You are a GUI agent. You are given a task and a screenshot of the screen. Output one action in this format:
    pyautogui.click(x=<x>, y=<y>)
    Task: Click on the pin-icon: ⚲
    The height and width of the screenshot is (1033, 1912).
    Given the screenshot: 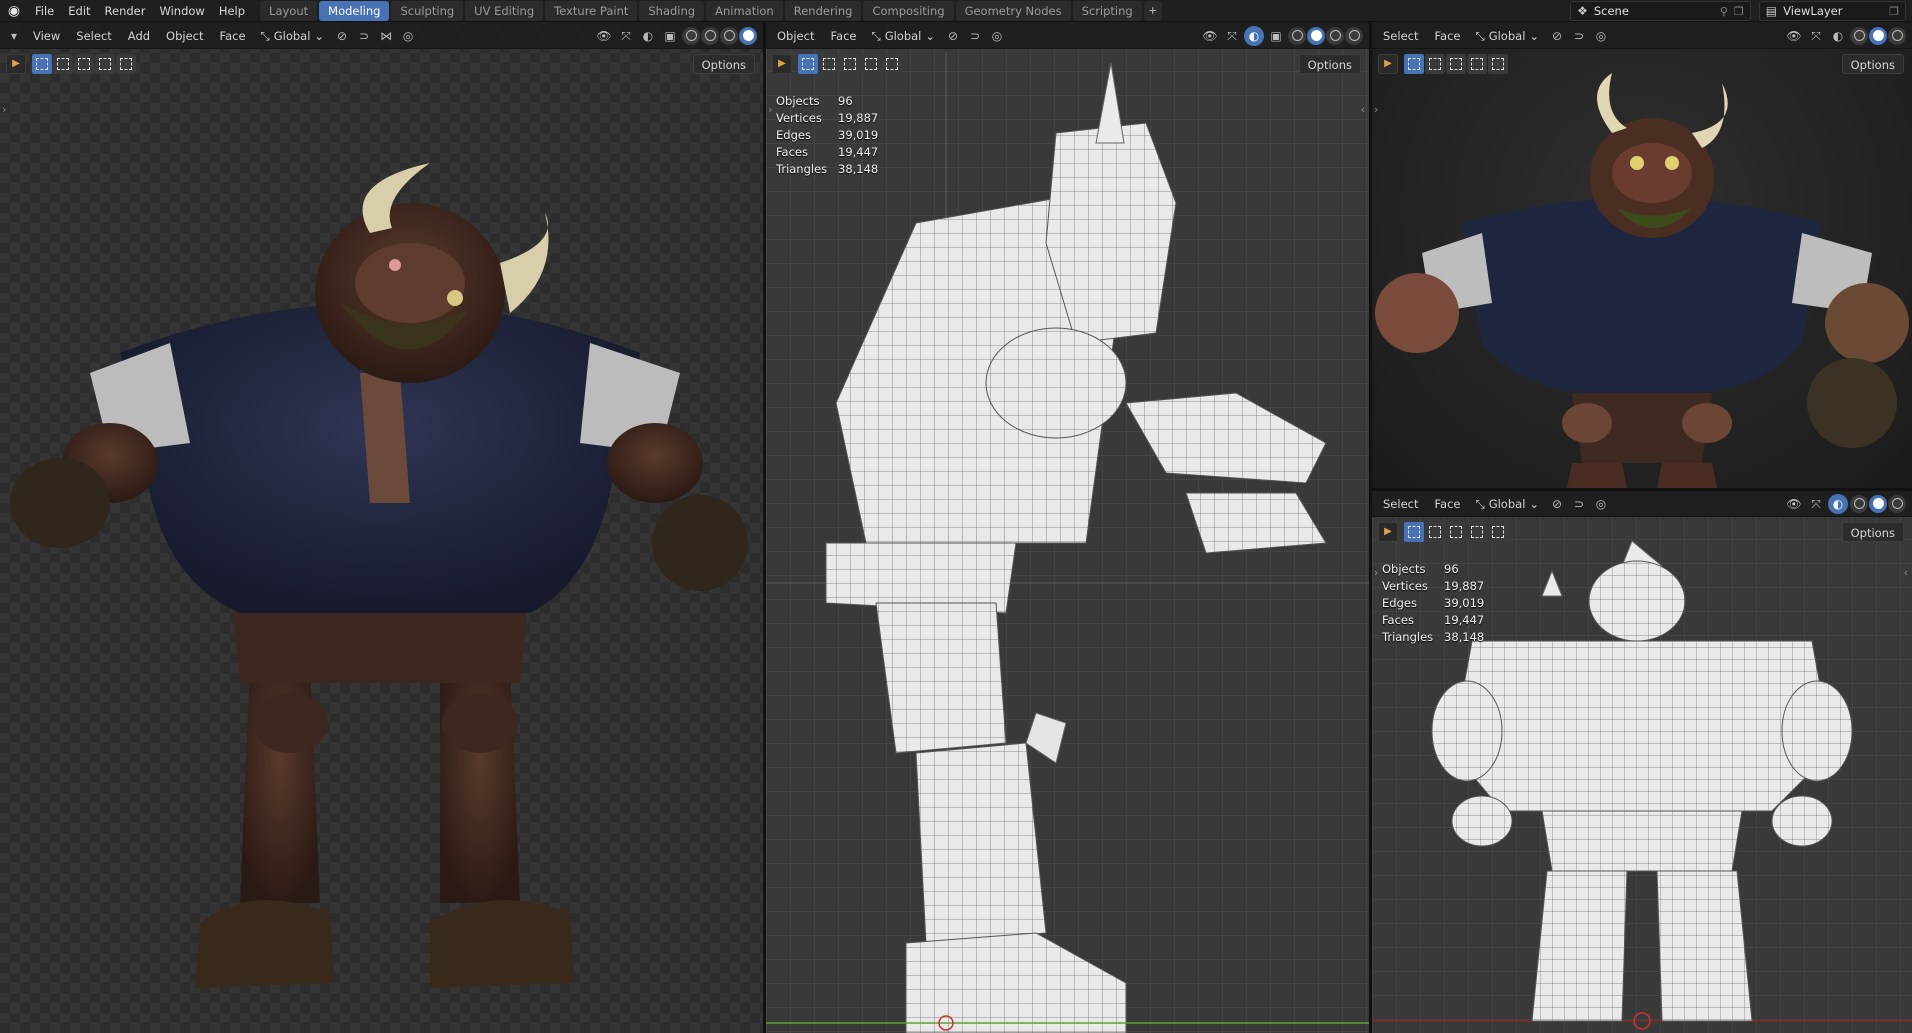 What is the action you would take?
    pyautogui.click(x=1724, y=11)
    